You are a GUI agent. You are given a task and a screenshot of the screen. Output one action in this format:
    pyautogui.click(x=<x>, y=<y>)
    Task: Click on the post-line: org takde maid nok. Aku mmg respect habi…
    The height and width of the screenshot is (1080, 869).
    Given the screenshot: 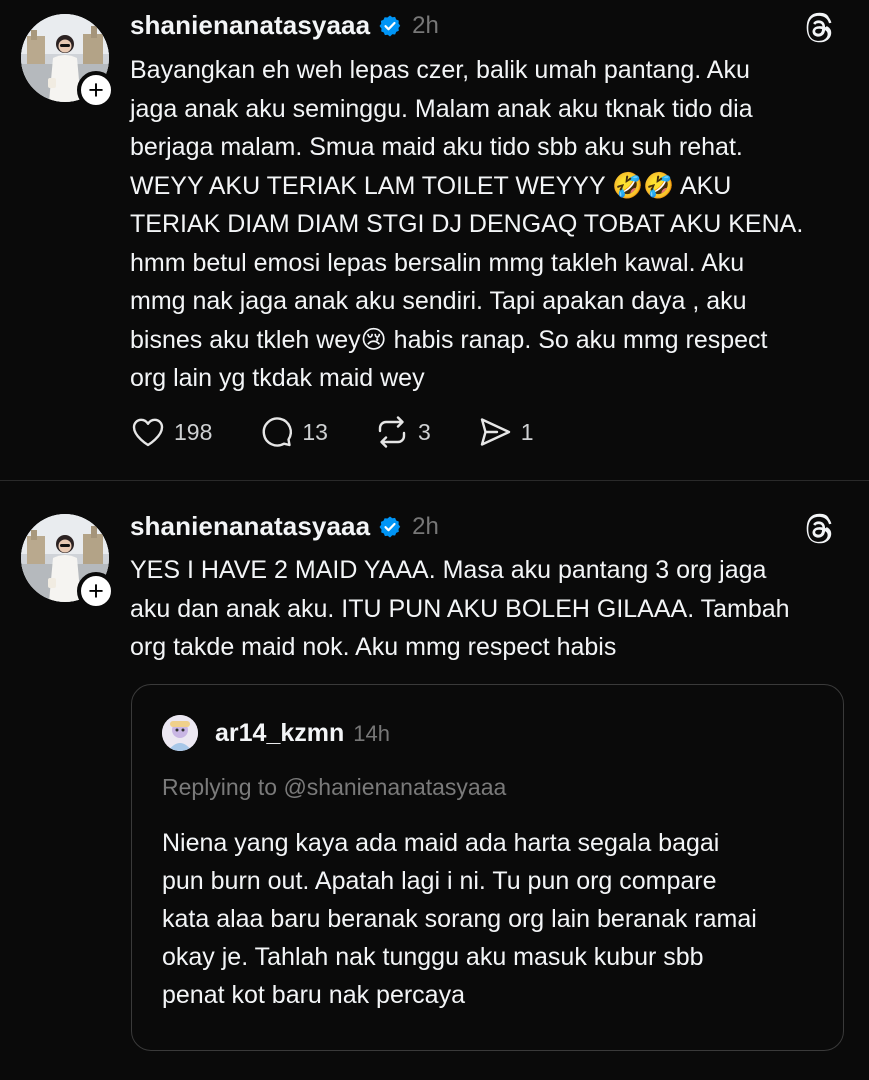 What is the action you would take?
    pyautogui.click(x=373, y=647)
    